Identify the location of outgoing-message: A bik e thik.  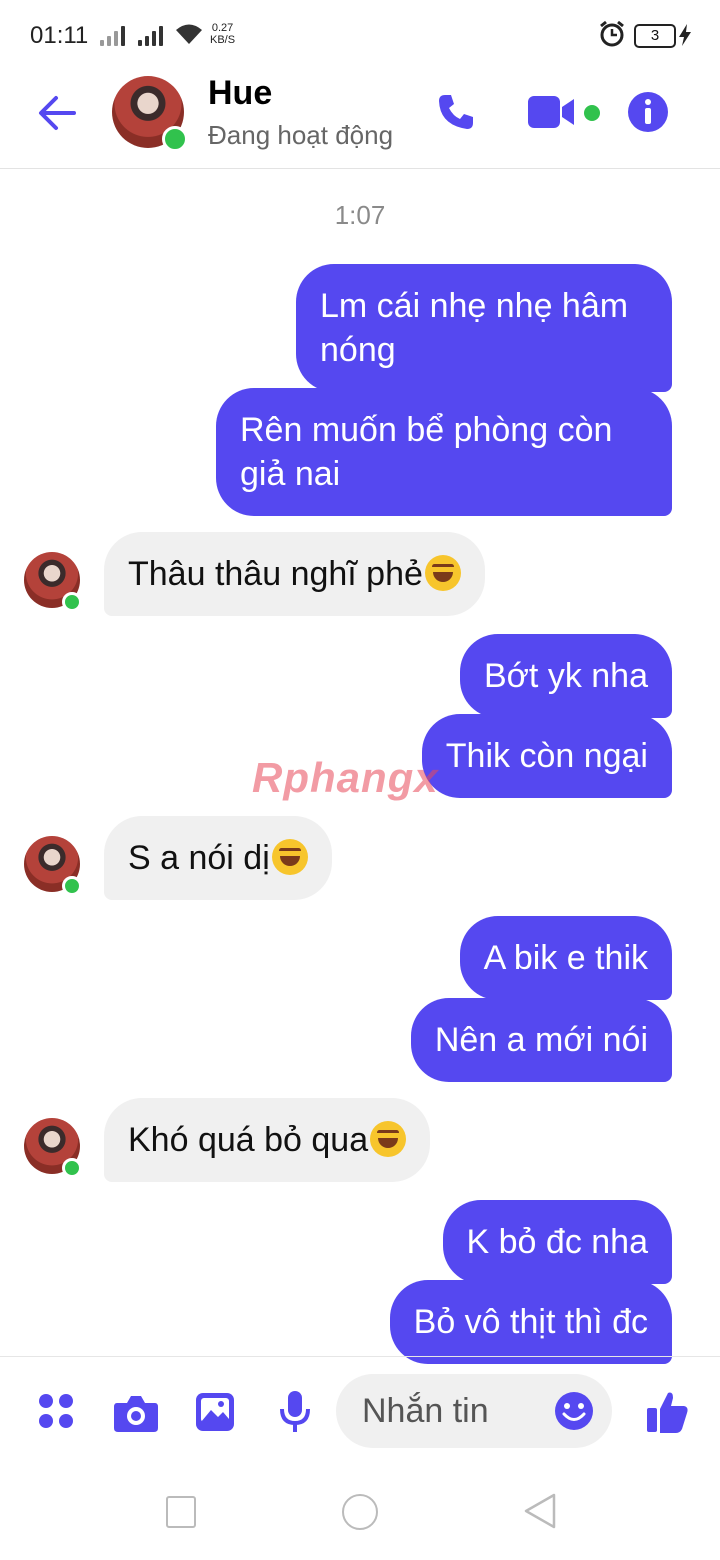
(565, 958).